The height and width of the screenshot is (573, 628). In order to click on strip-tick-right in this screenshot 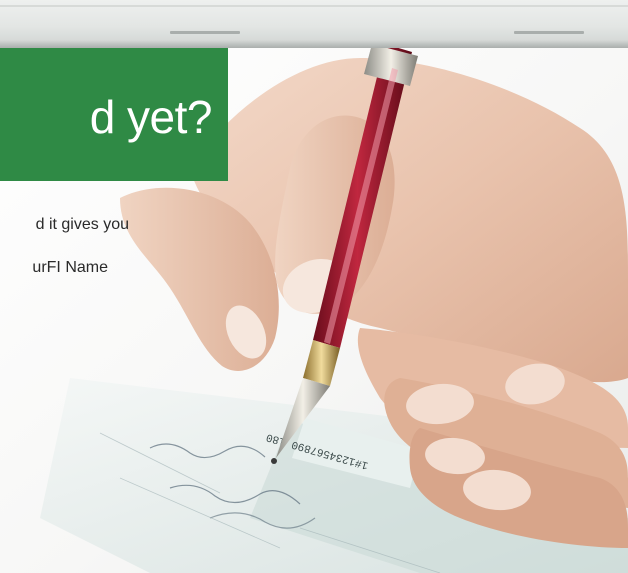, I will do `click(549, 32)`.